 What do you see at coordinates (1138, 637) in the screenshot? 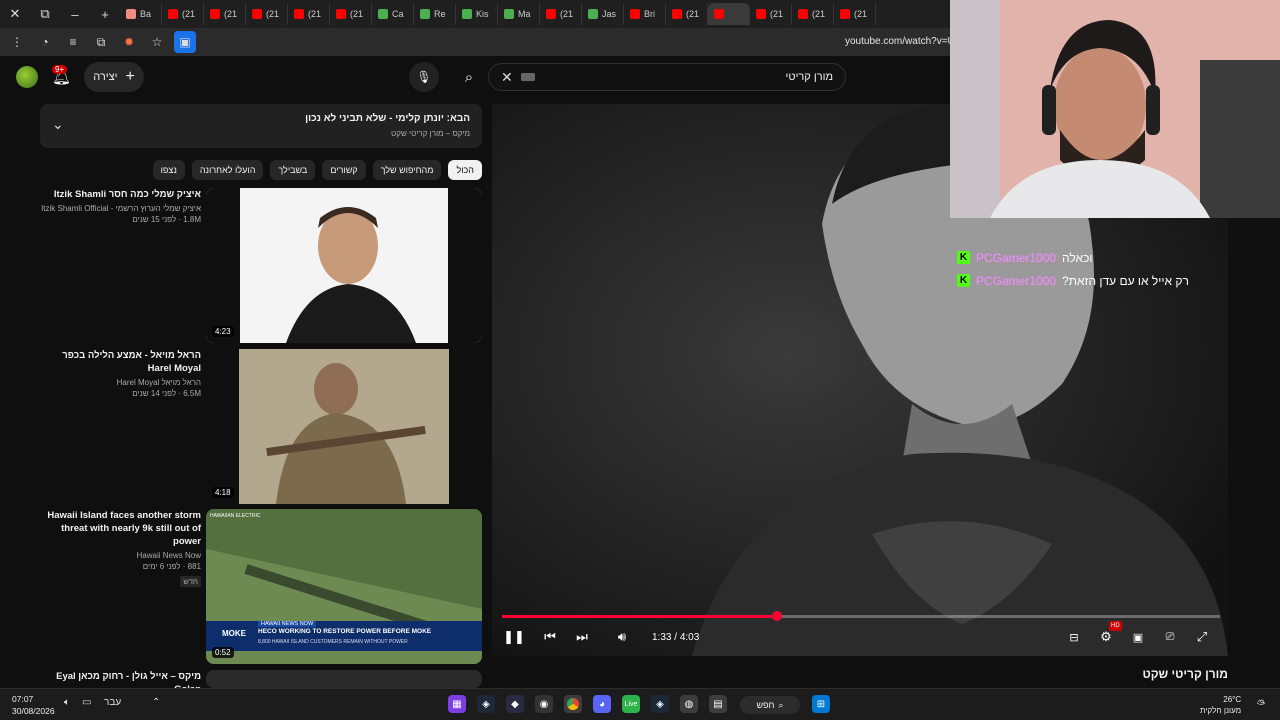
I see `miniplayer-icon: ▣` at bounding box center [1138, 637].